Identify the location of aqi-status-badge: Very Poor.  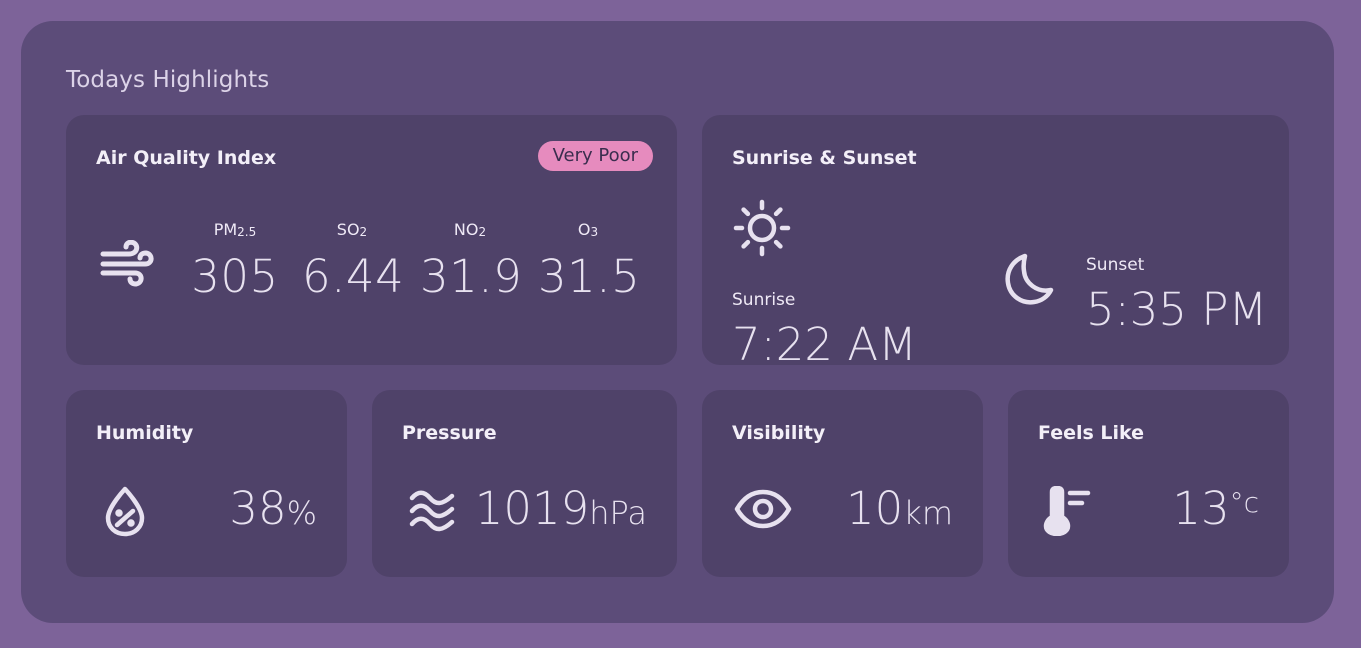
(595, 156).